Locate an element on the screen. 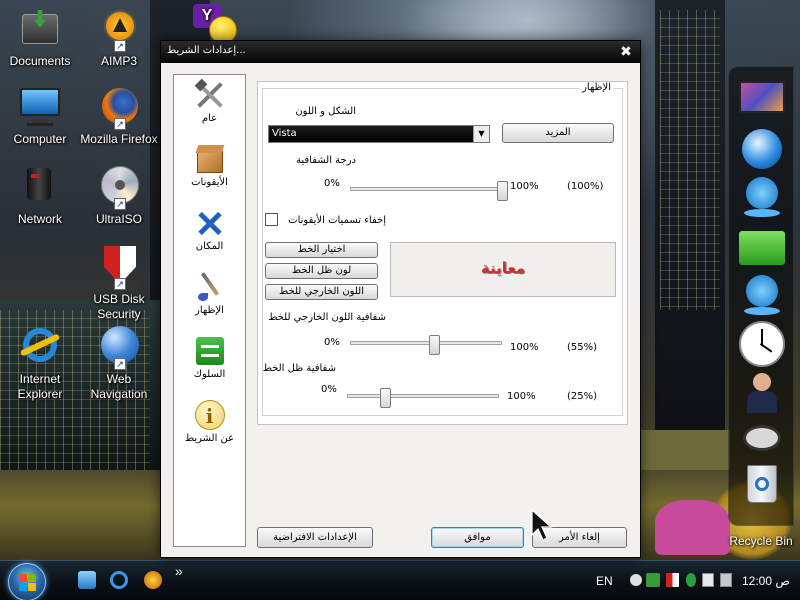  restore-defaults-button: الإعدادات الافتراضية is located at coordinates (315, 537).